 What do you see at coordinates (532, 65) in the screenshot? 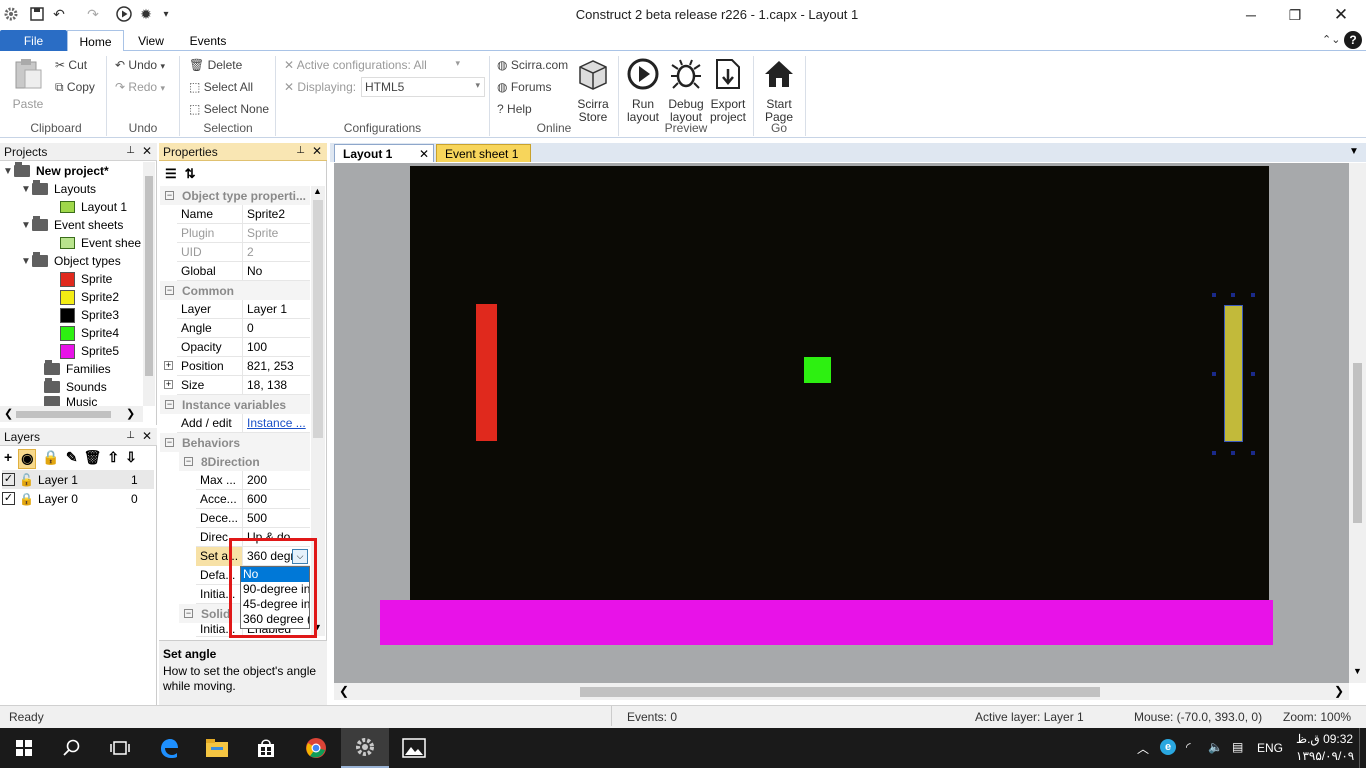
I see `scirra-com-link: ◍ Scirra.com` at bounding box center [532, 65].